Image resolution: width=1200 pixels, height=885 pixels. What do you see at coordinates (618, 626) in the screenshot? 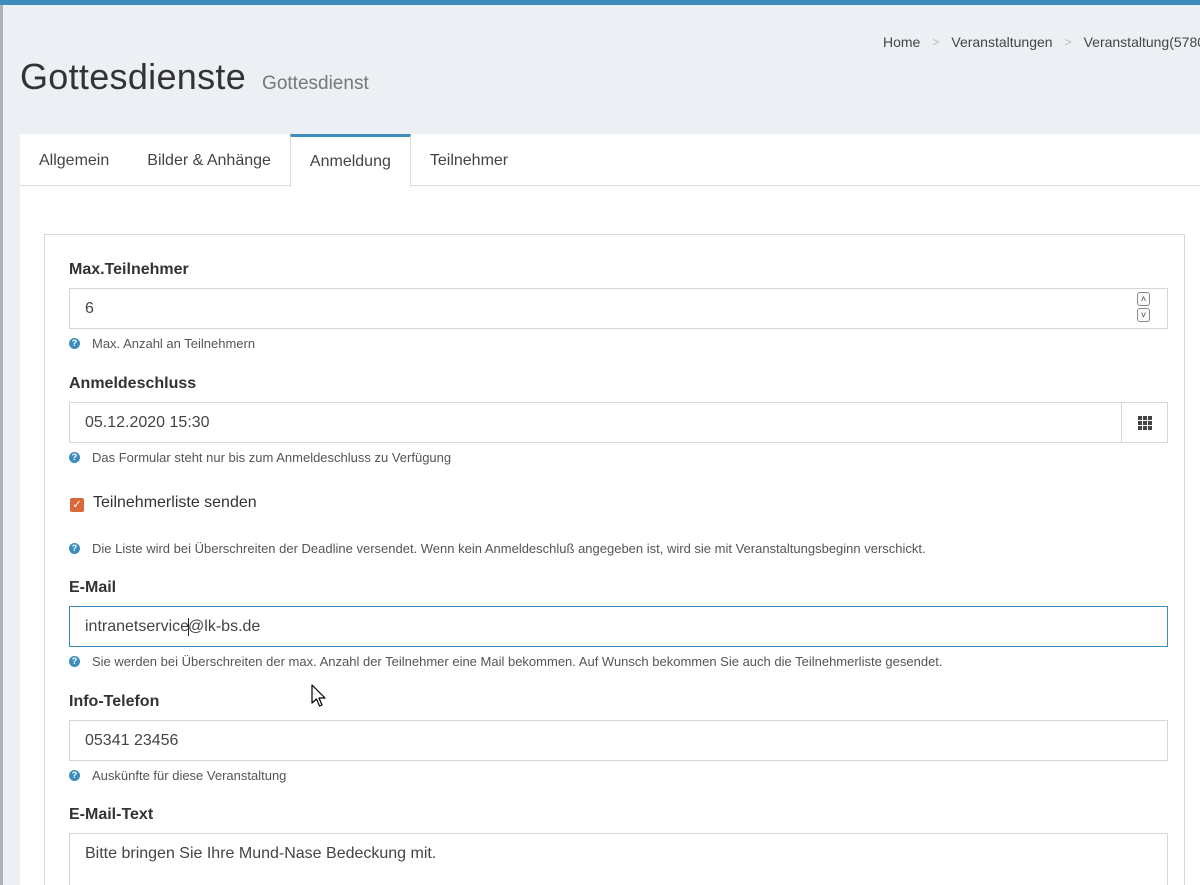
I see `email-input: intranetservice@lk-bs.de` at bounding box center [618, 626].